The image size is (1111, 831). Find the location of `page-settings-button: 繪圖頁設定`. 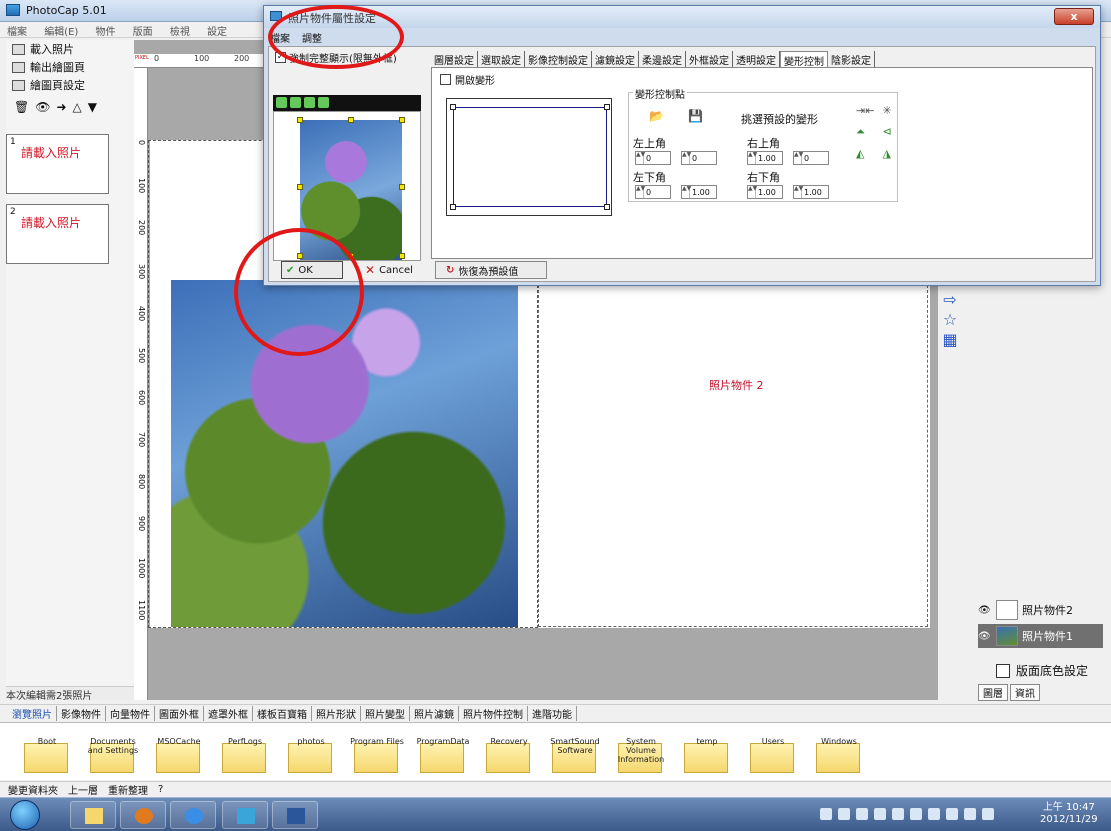

page-settings-button: 繪圖頁設定 is located at coordinates (70, 85).